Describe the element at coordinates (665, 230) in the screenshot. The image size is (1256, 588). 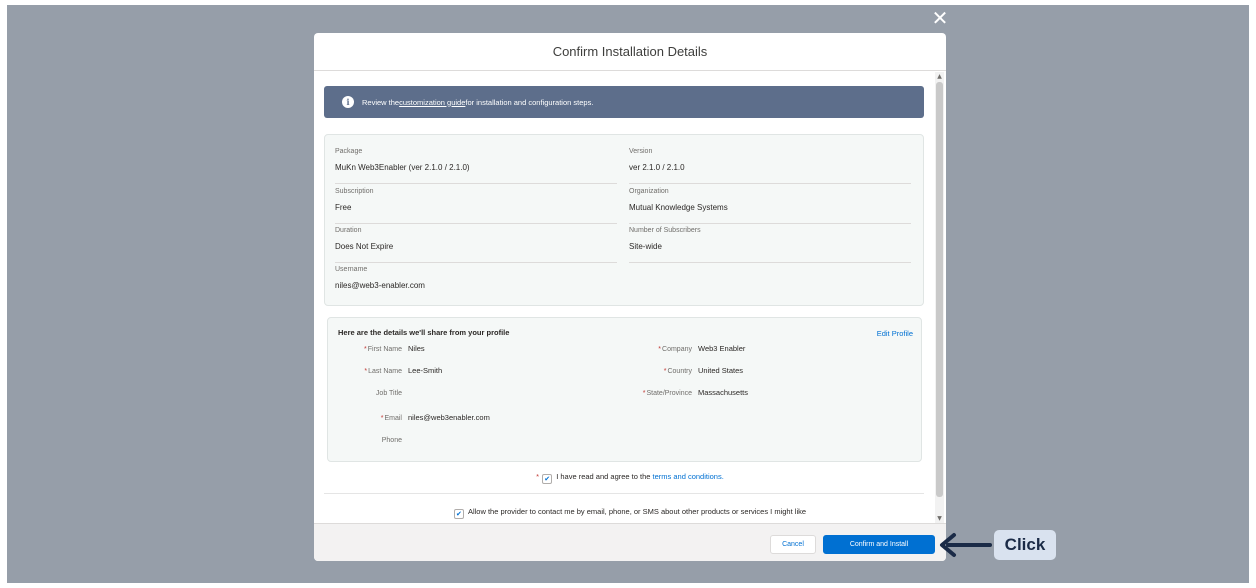
I see `subscribers-label: Number of Subscribers` at that location.